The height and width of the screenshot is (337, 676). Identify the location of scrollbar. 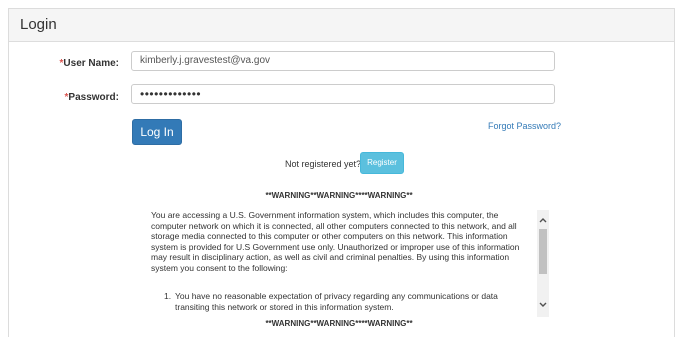
(543, 263).